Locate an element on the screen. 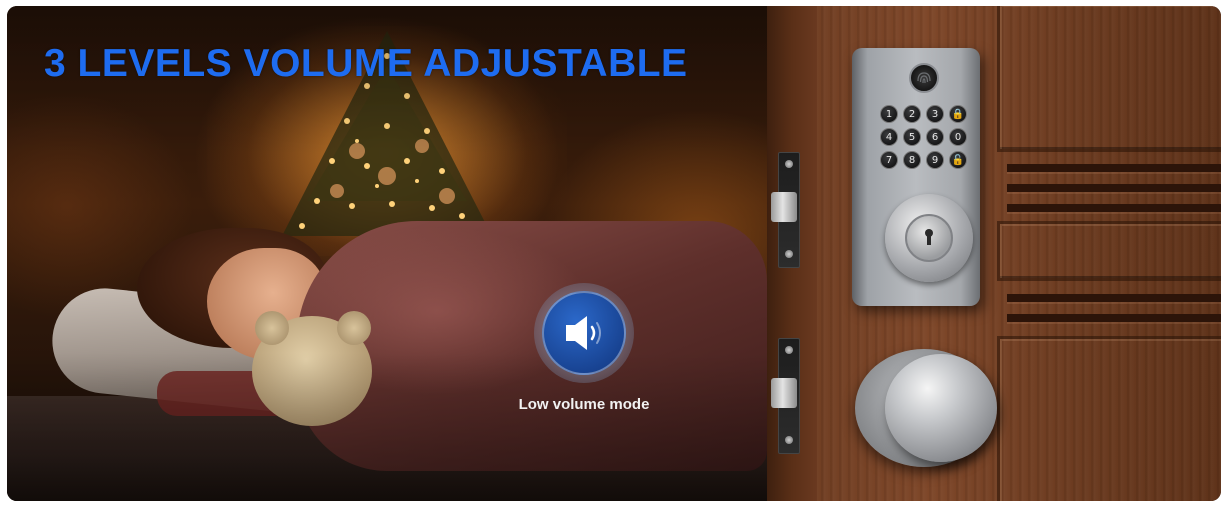 The image size is (1226, 506). speaker-low-volume-icon is located at coordinates (584, 333).